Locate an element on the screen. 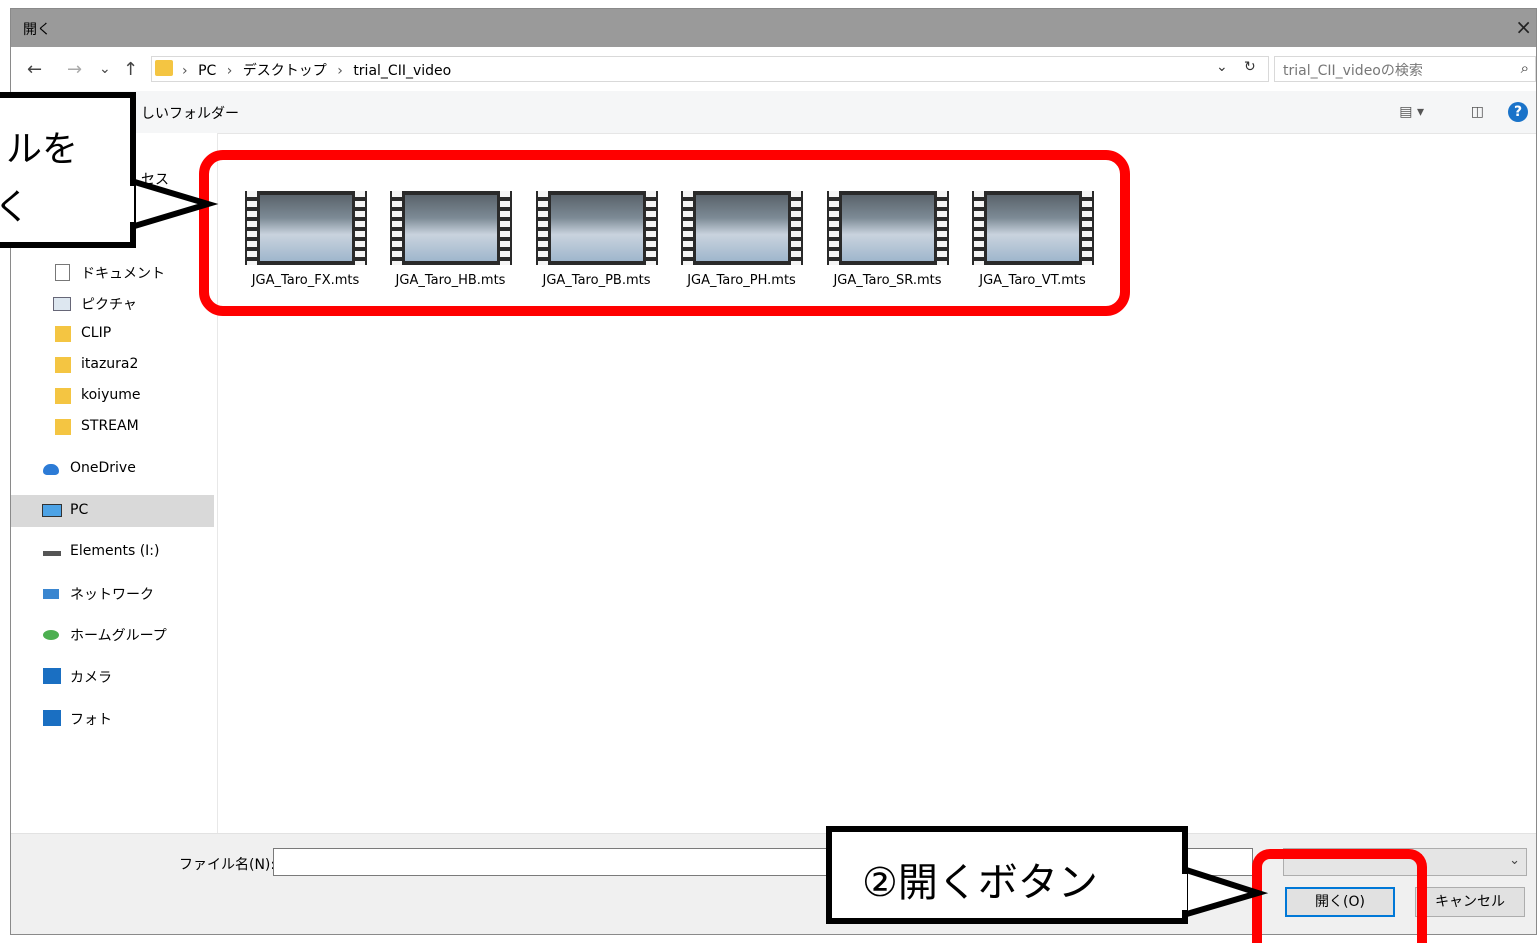  callout-open-button: ②開くボタン is located at coordinates (1007, 875).